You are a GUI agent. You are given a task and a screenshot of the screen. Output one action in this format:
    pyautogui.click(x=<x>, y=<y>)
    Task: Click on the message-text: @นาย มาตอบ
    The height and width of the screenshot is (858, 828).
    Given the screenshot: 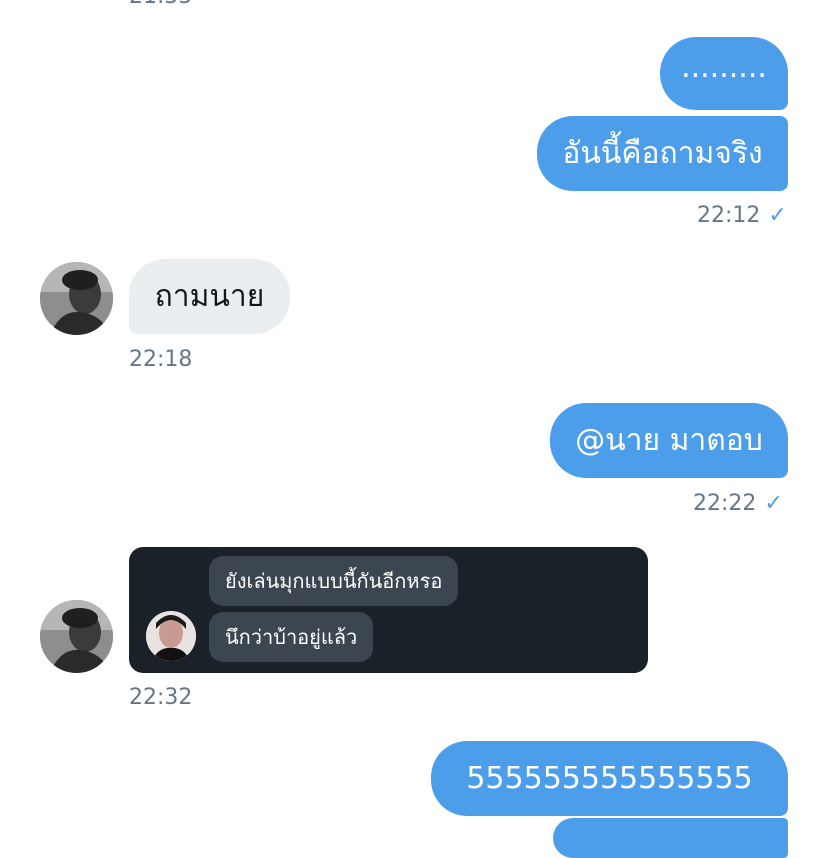 What is the action you would take?
    pyautogui.click(x=669, y=440)
    